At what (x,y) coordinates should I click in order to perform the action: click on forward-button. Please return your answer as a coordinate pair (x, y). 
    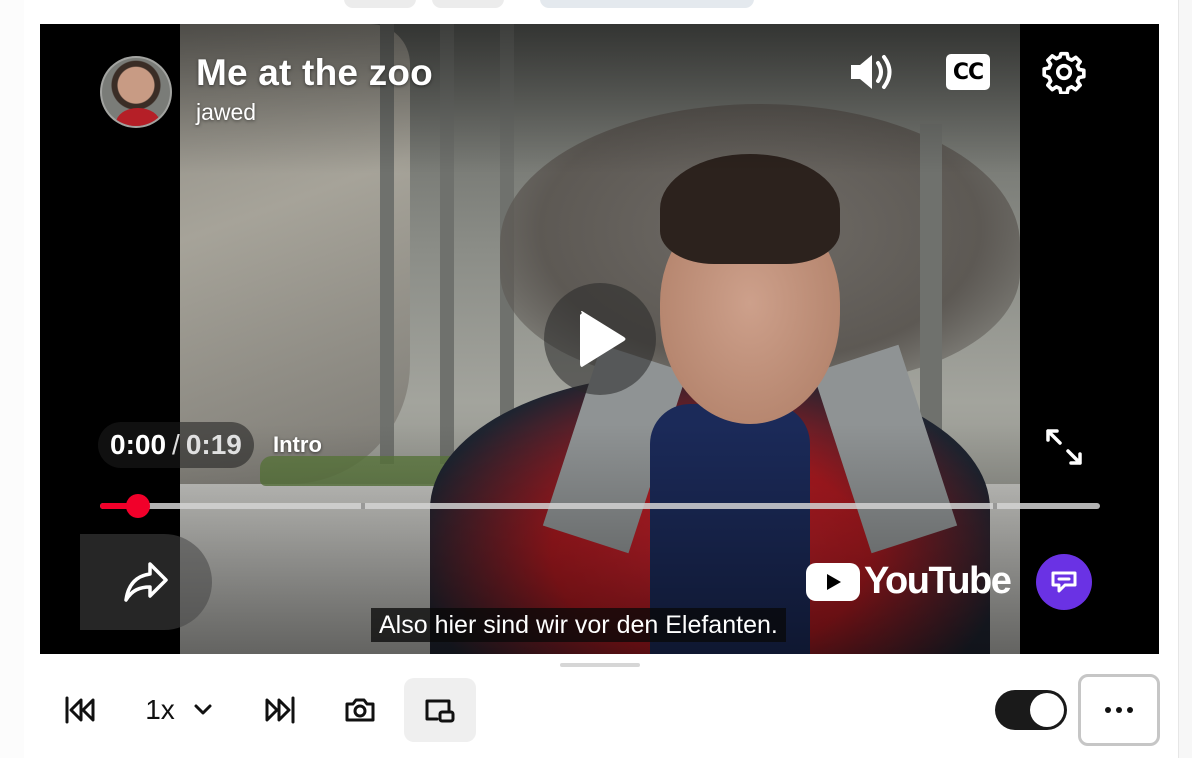
    Looking at the image, I should click on (280, 710).